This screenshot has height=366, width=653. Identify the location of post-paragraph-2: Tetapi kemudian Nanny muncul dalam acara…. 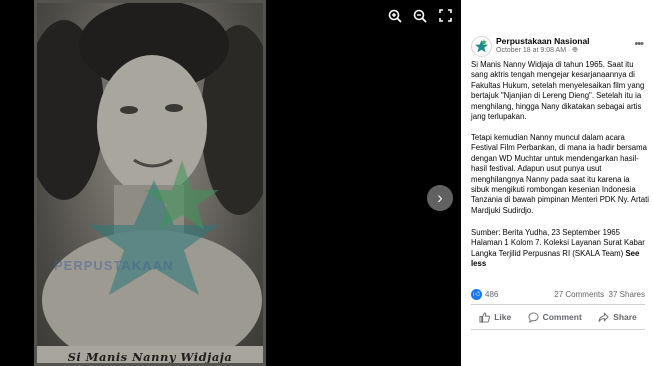
(560, 174).